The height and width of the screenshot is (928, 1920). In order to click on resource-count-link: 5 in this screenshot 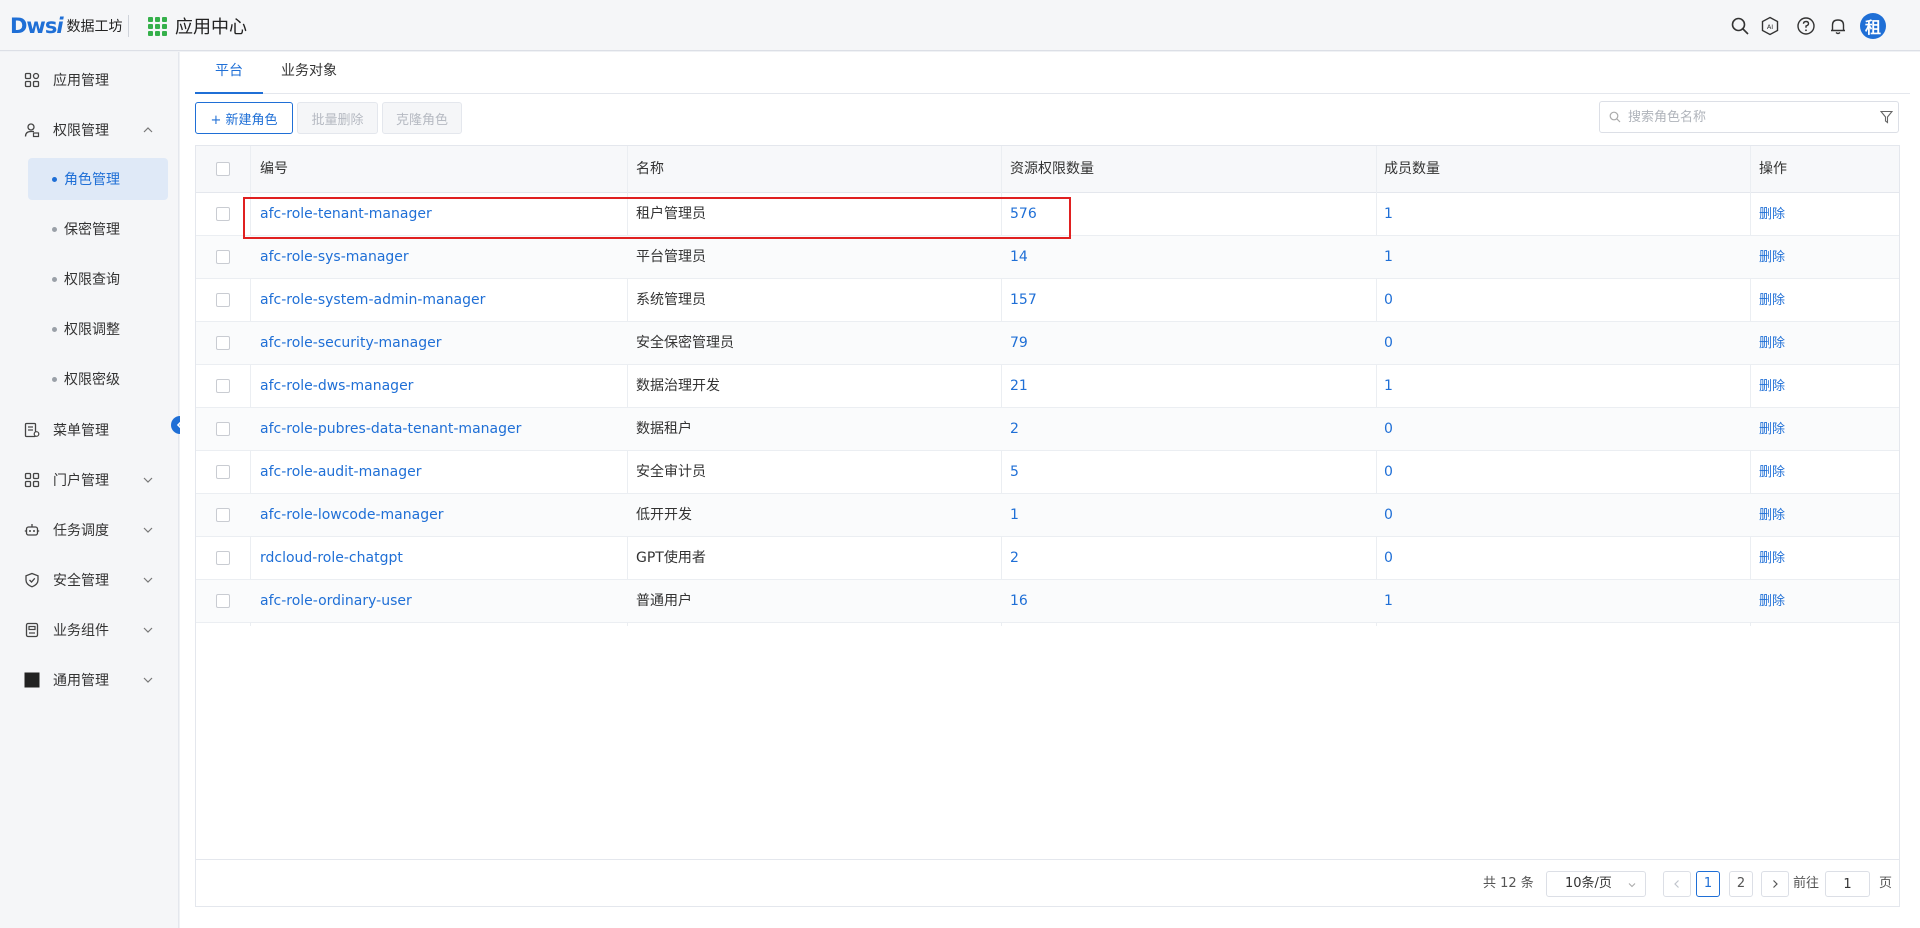, I will do `click(1014, 472)`.